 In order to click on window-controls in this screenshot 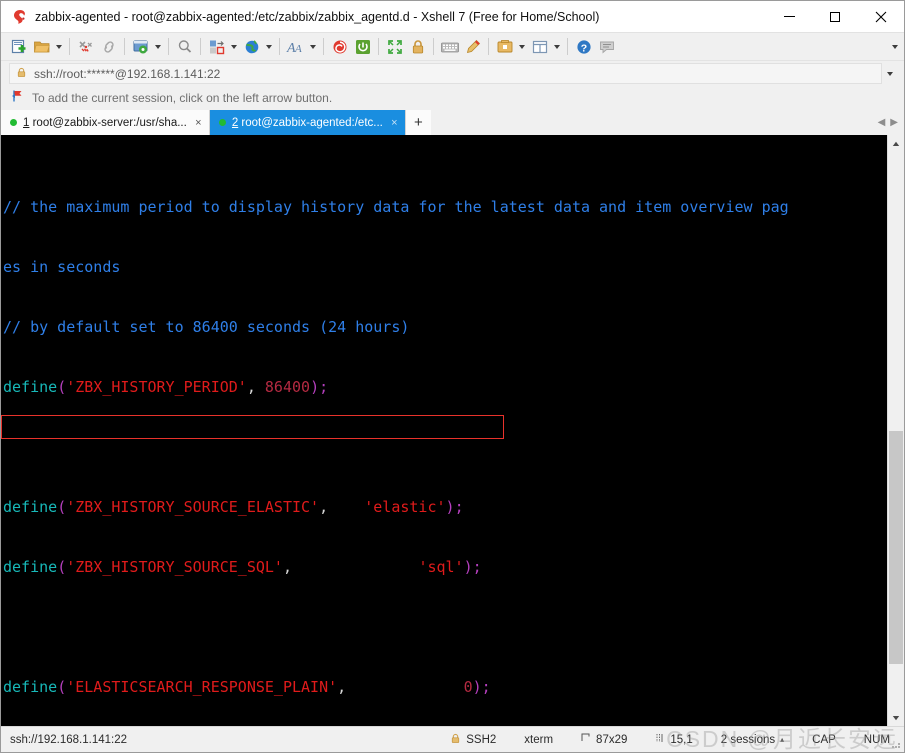, I will do `click(835, 17)`.